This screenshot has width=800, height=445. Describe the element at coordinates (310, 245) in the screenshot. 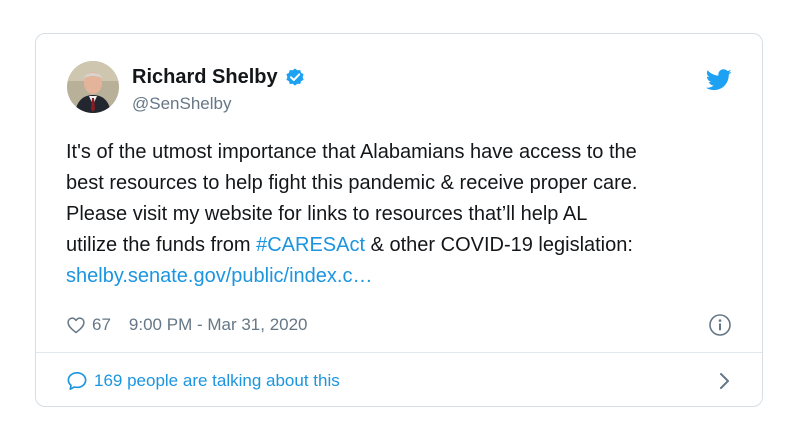

I see `hashtag-link: #CARESAct` at that location.